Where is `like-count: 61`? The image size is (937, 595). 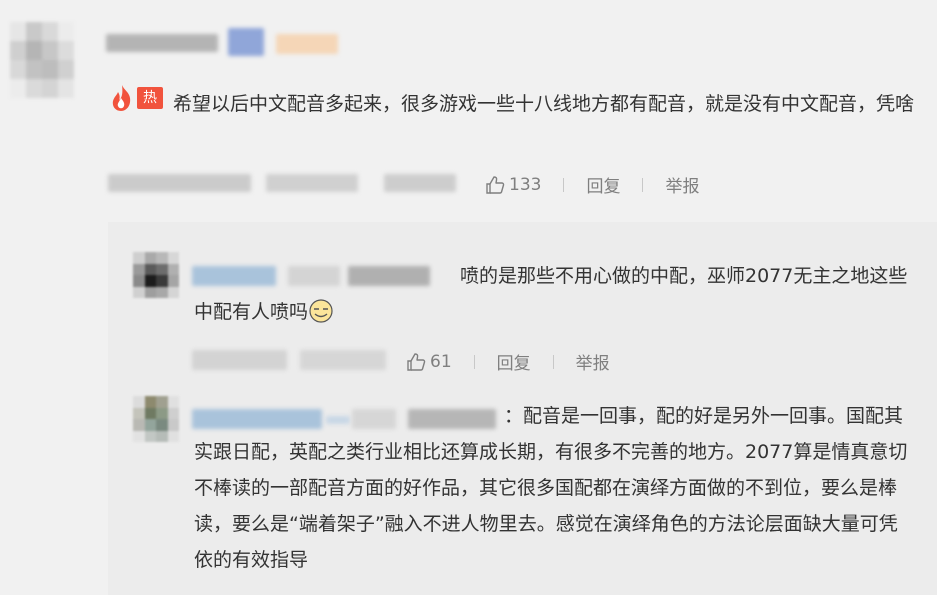 like-count: 61 is located at coordinates (441, 361).